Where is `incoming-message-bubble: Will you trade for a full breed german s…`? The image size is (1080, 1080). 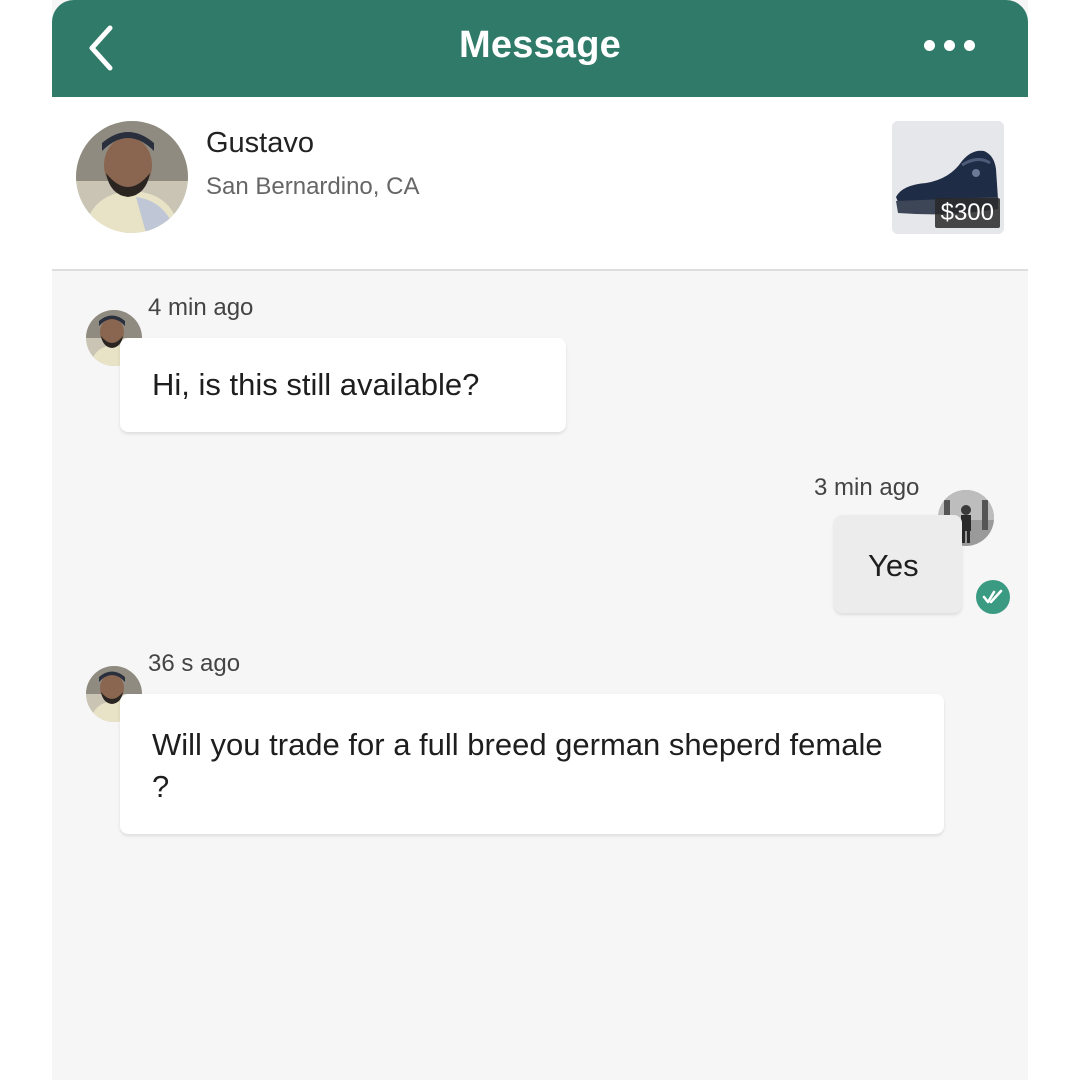 incoming-message-bubble: Will you trade for a full breed german s… is located at coordinates (532, 764).